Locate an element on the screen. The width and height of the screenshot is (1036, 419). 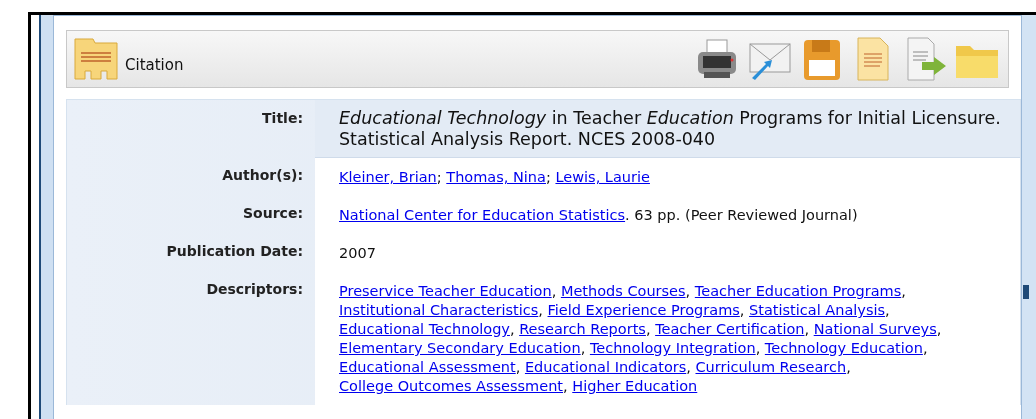
field-label: Title: is located at coordinates (282, 118).